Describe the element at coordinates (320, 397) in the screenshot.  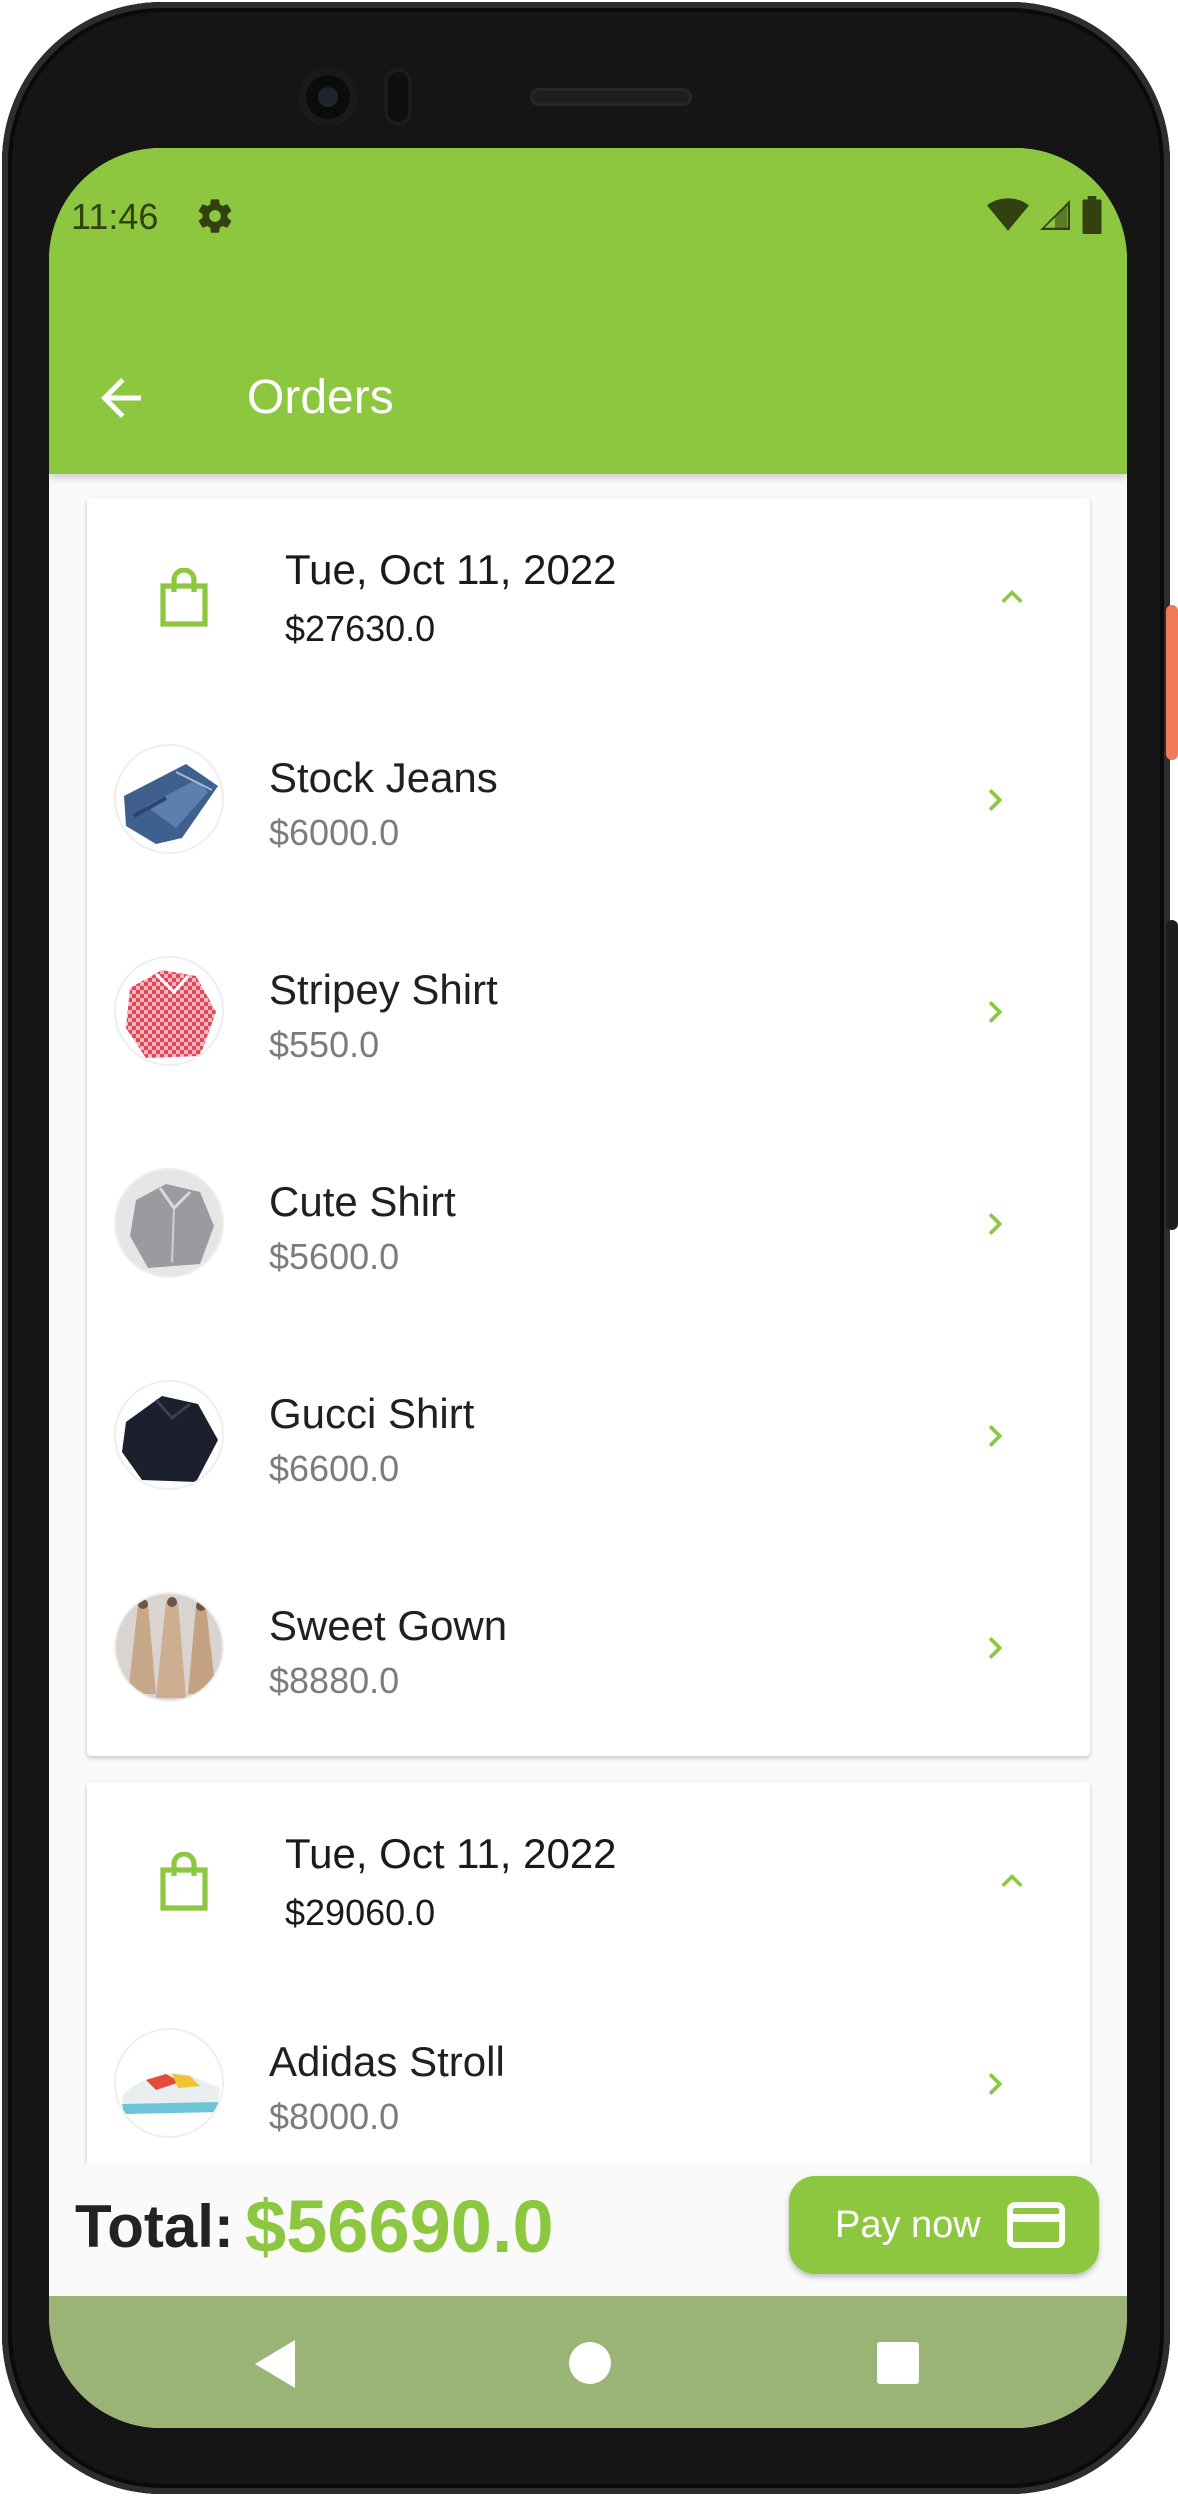
I see `page-title: Orders` at that location.